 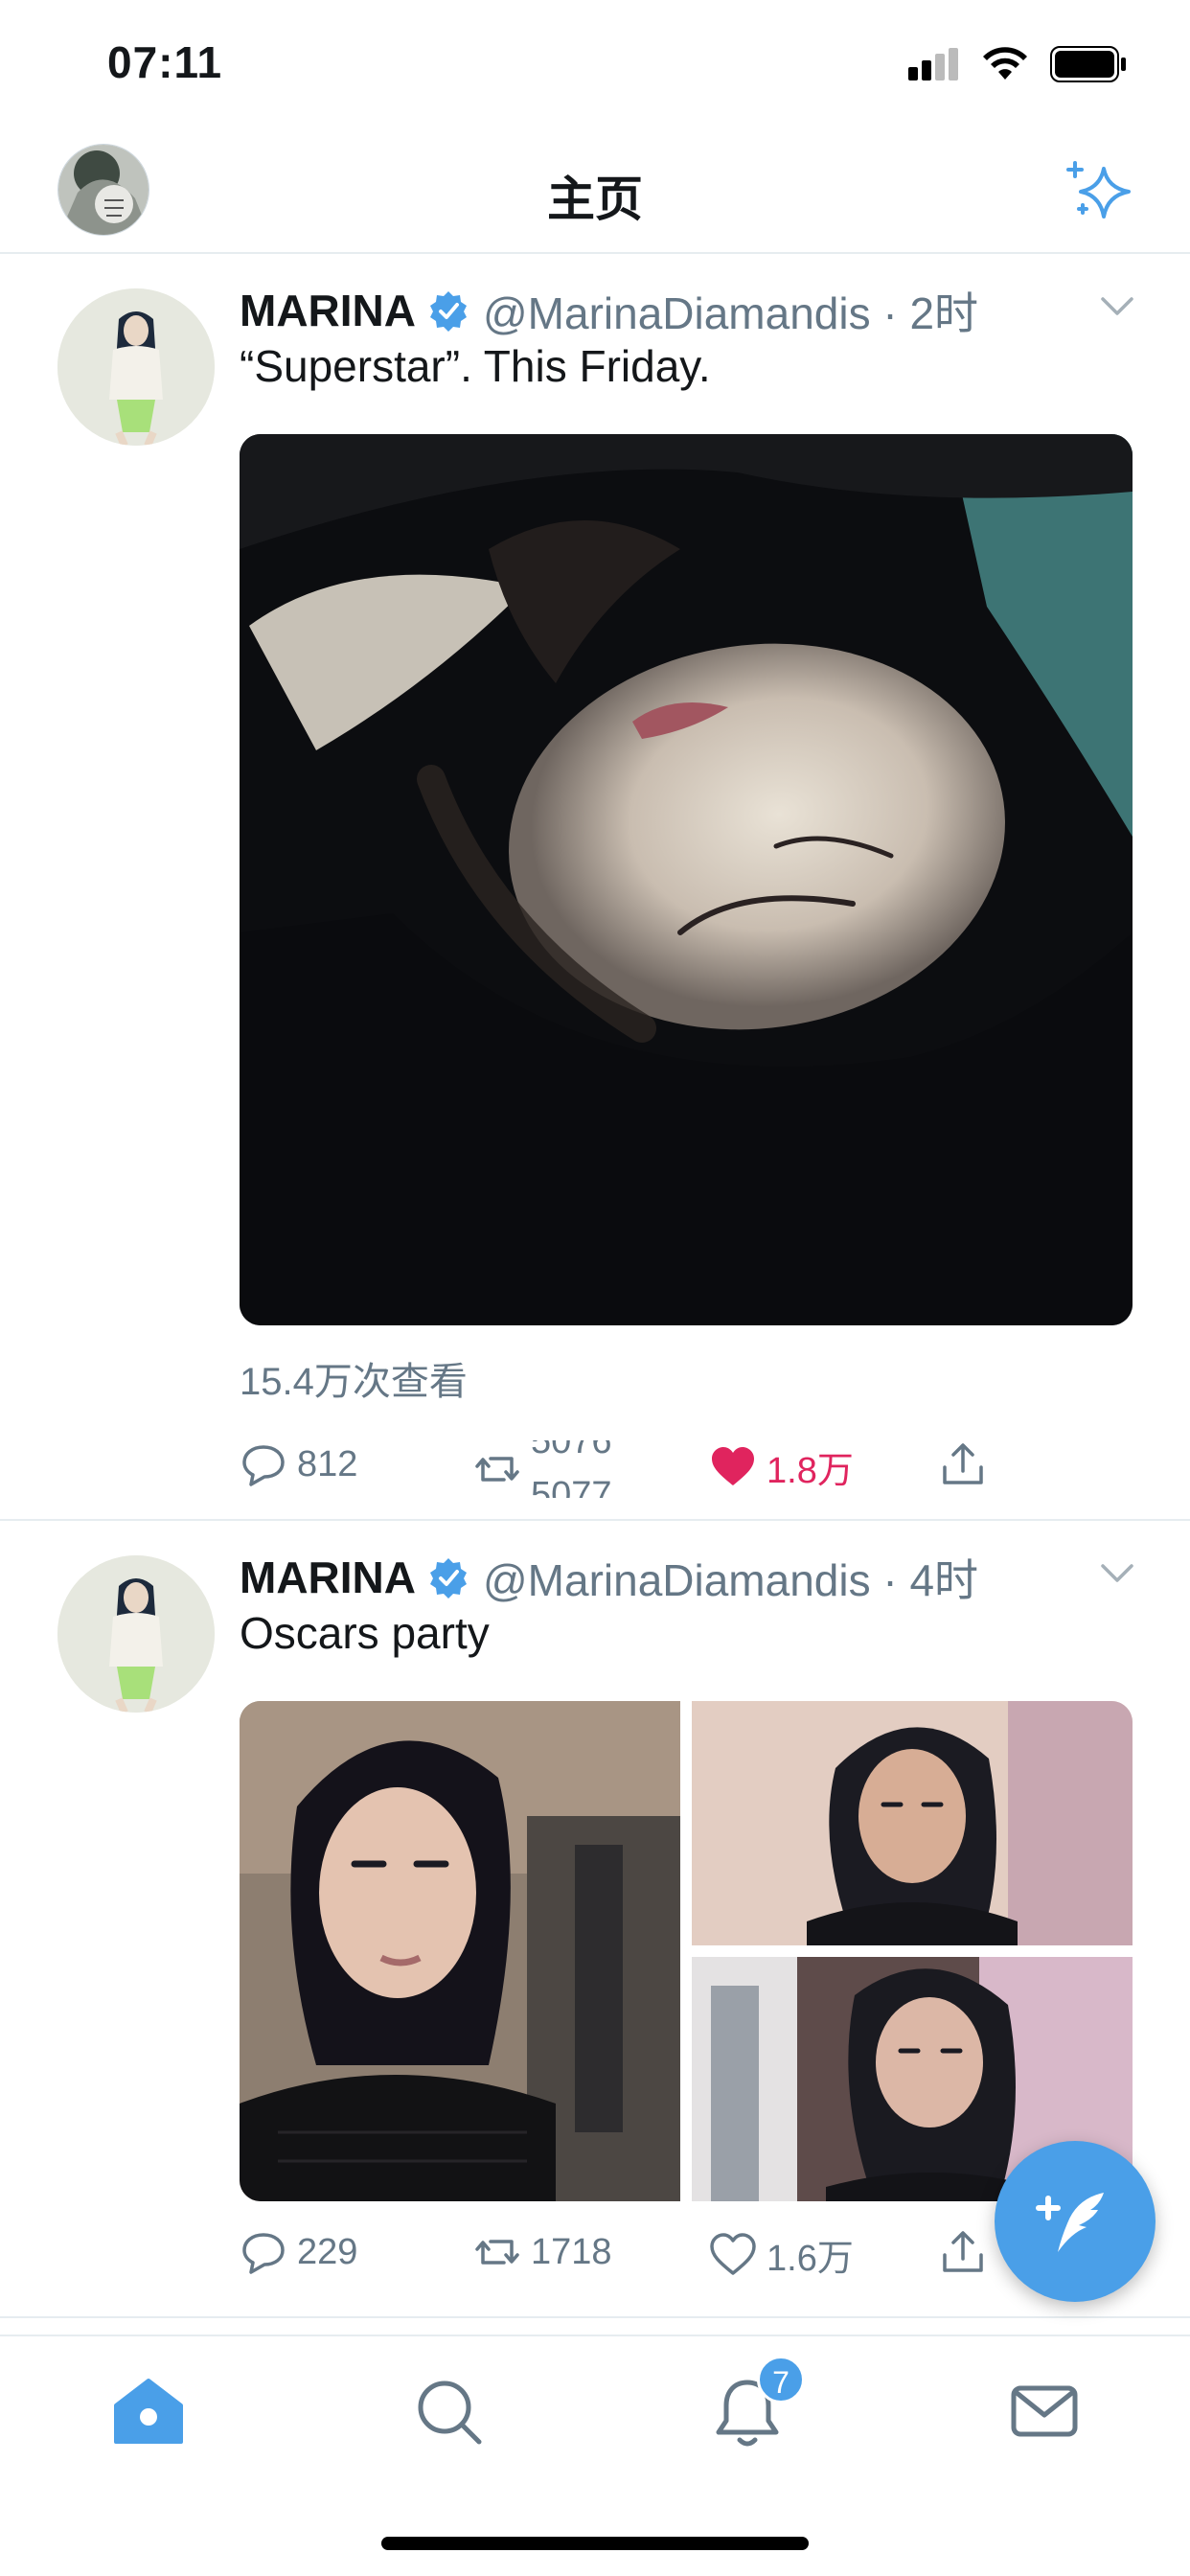 What do you see at coordinates (623, 2257) in the screenshot?
I see `tweet-actions: 229 1718 1.6万` at bounding box center [623, 2257].